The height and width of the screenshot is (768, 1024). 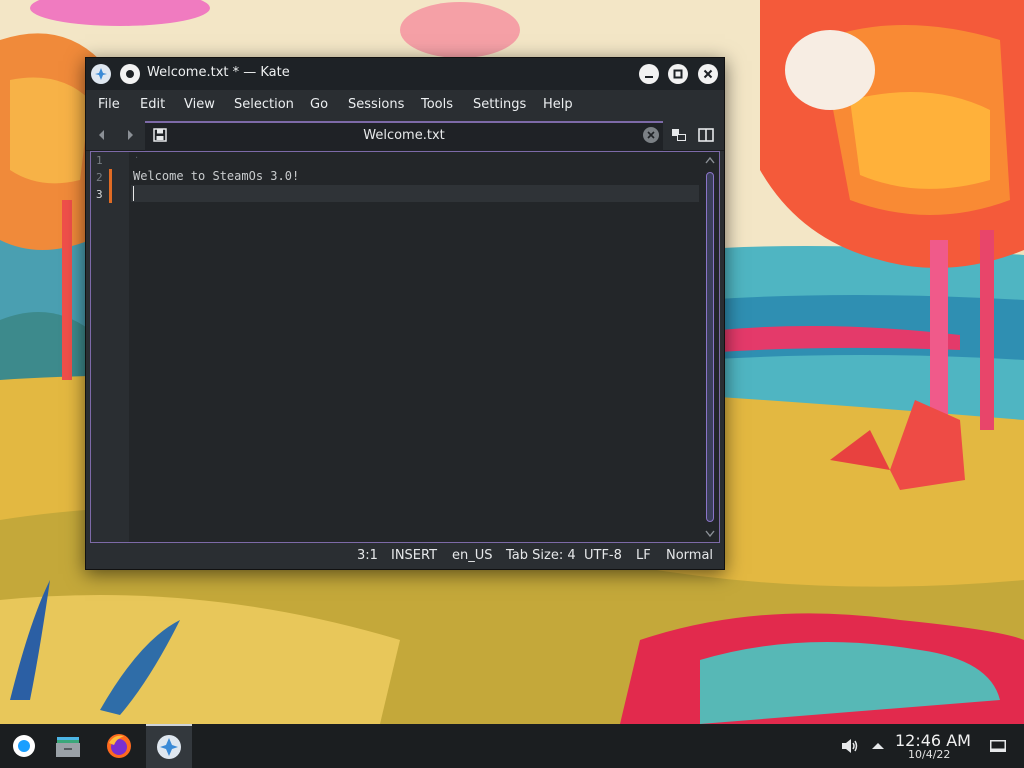 I want to click on files-app-button, so click(x=68, y=746).